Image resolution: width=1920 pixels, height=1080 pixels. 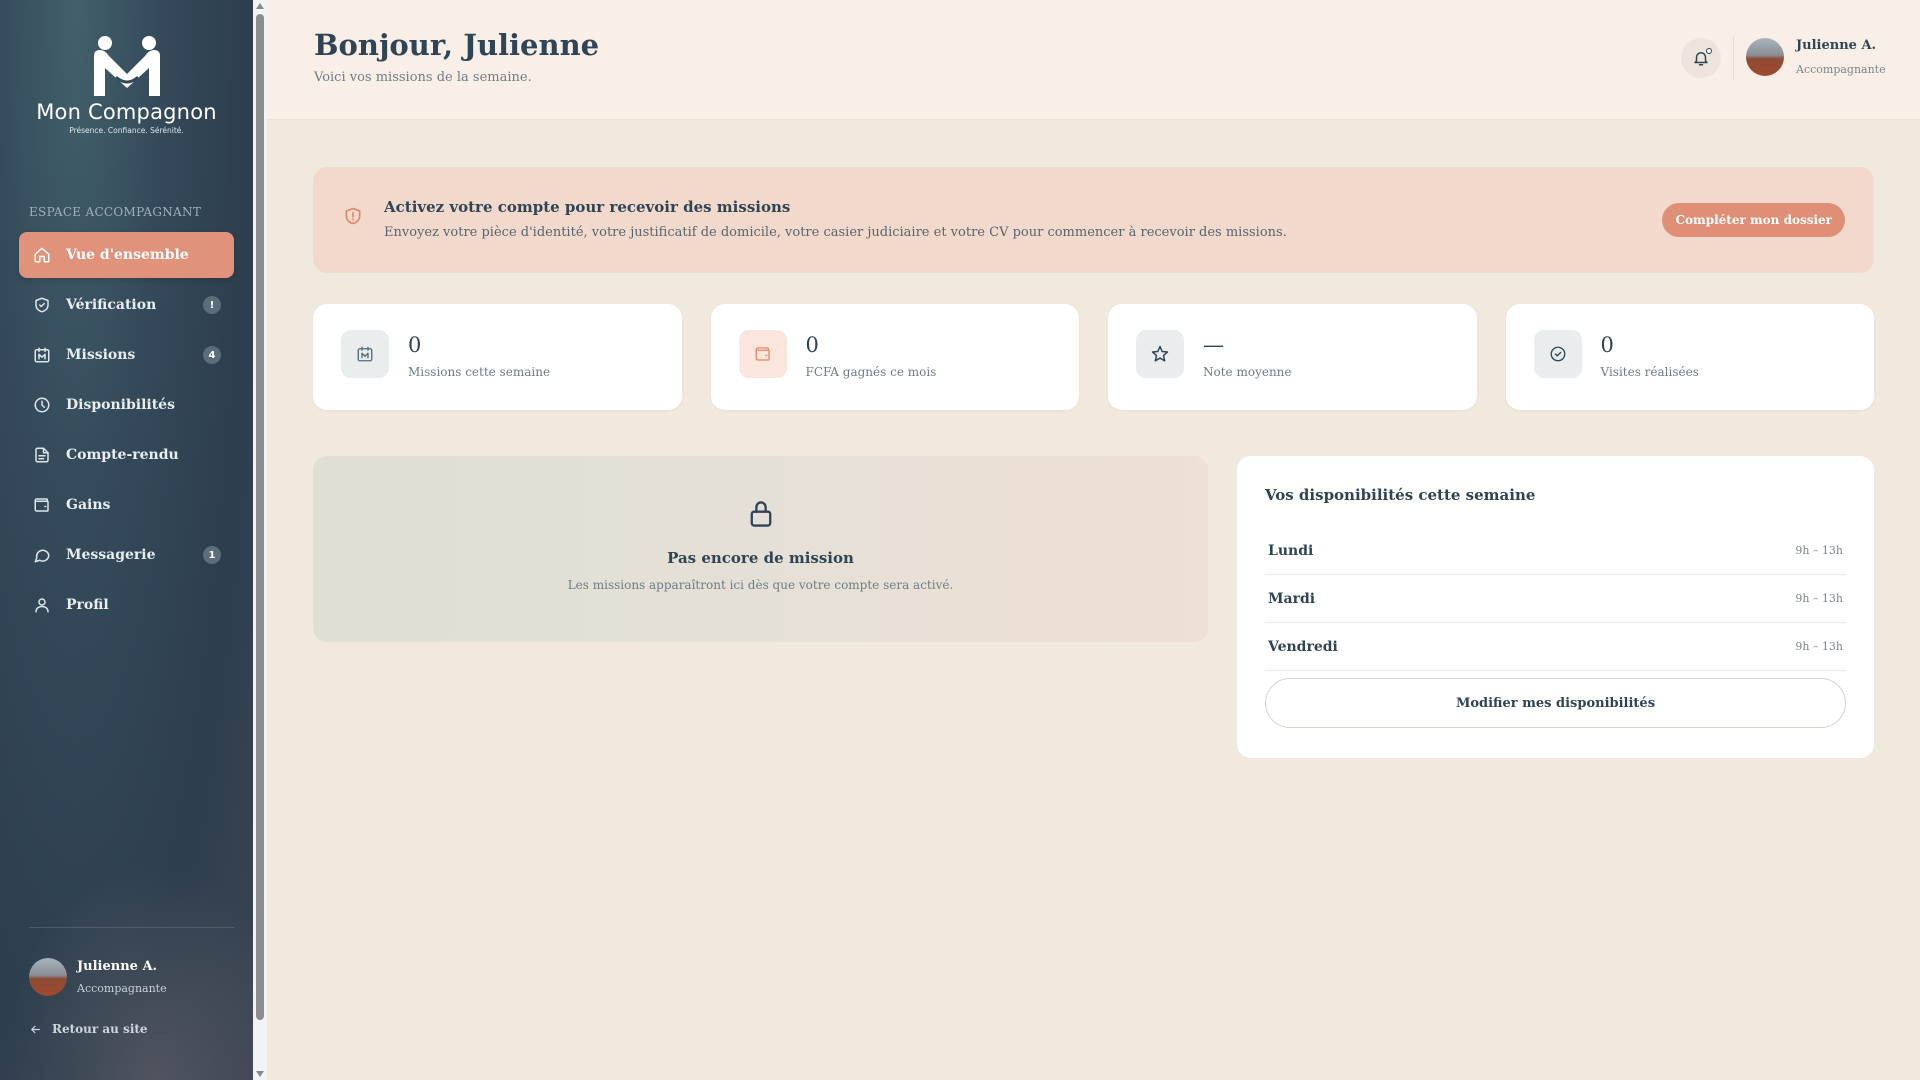 What do you see at coordinates (1733, 58) in the screenshot?
I see `header-divider` at bounding box center [1733, 58].